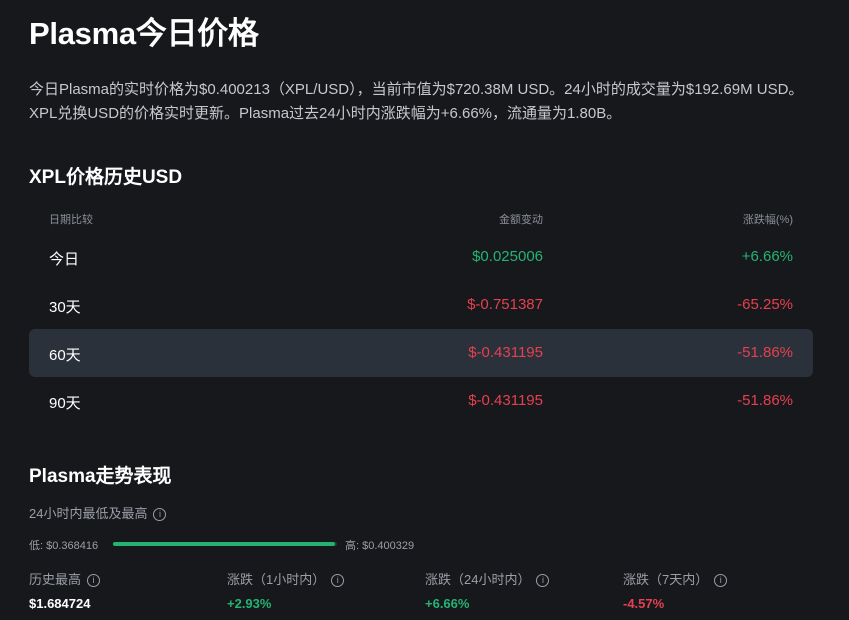 The height and width of the screenshot is (620, 849). What do you see at coordinates (65, 307) in the screenshot?
I see `row-period: 30天` at bounding box center [65, 307].